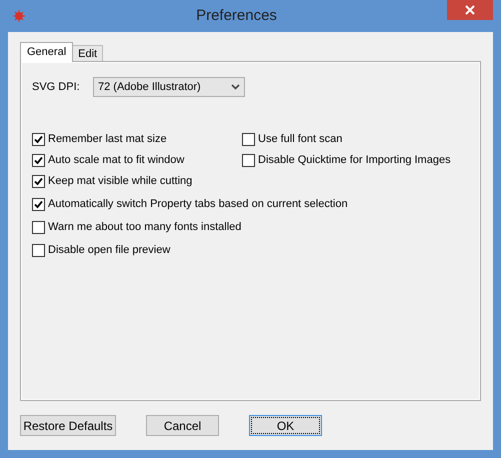 The width and height of the screenshot is (501, 458). What do you see at coordinates (109, 250) in the screenshot?
I see `checkbox-label: Disable open file preview` at bounding box center [109, 250].